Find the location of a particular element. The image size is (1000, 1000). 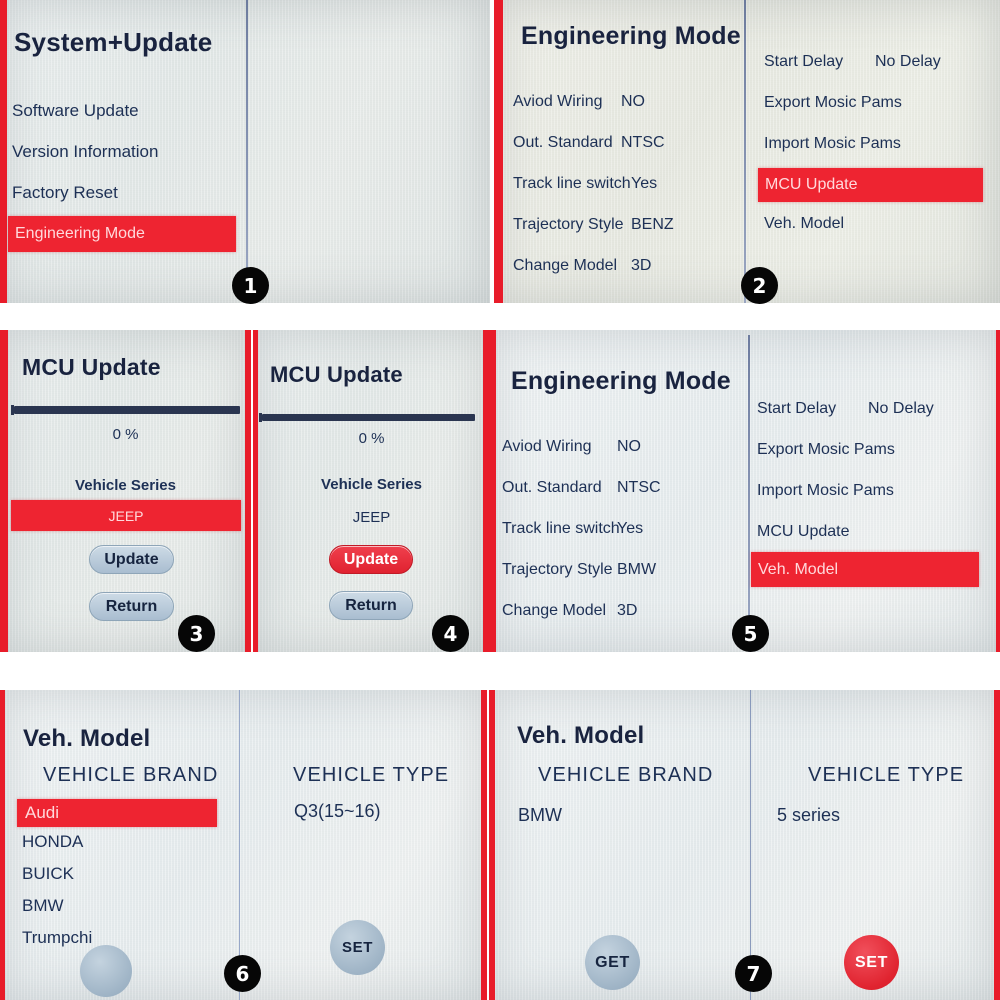

menu-item-engineering-mode-label: Engineering Mode is located at coordinates (80, 233).